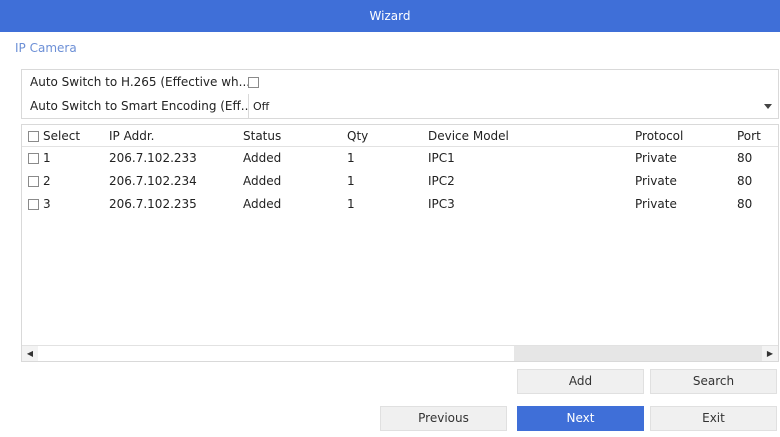 The height and width of the screenshot is (437, 780). Describe the element at coordinates (580, 418) in the screenshot. I see `next-button: Next` at that location.